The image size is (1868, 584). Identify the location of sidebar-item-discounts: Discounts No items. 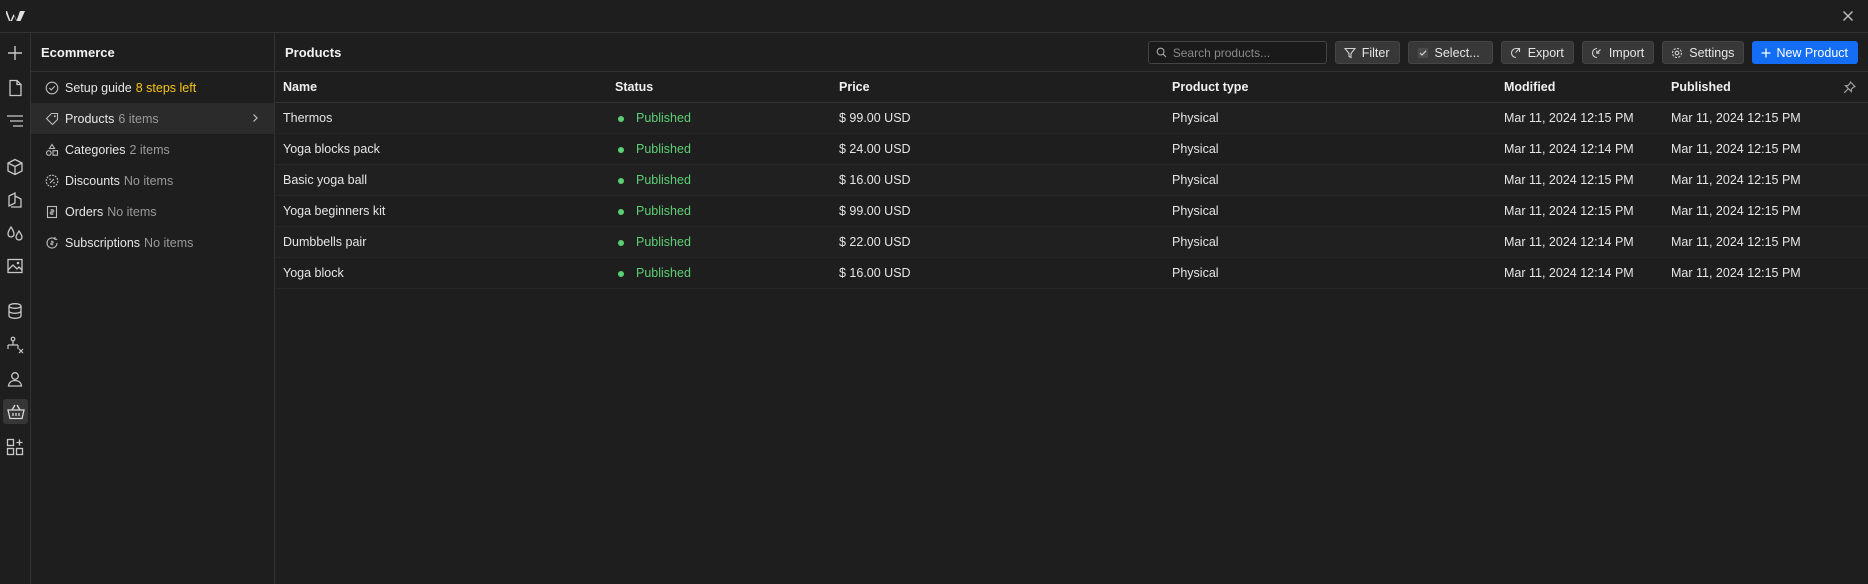
(152, 180).